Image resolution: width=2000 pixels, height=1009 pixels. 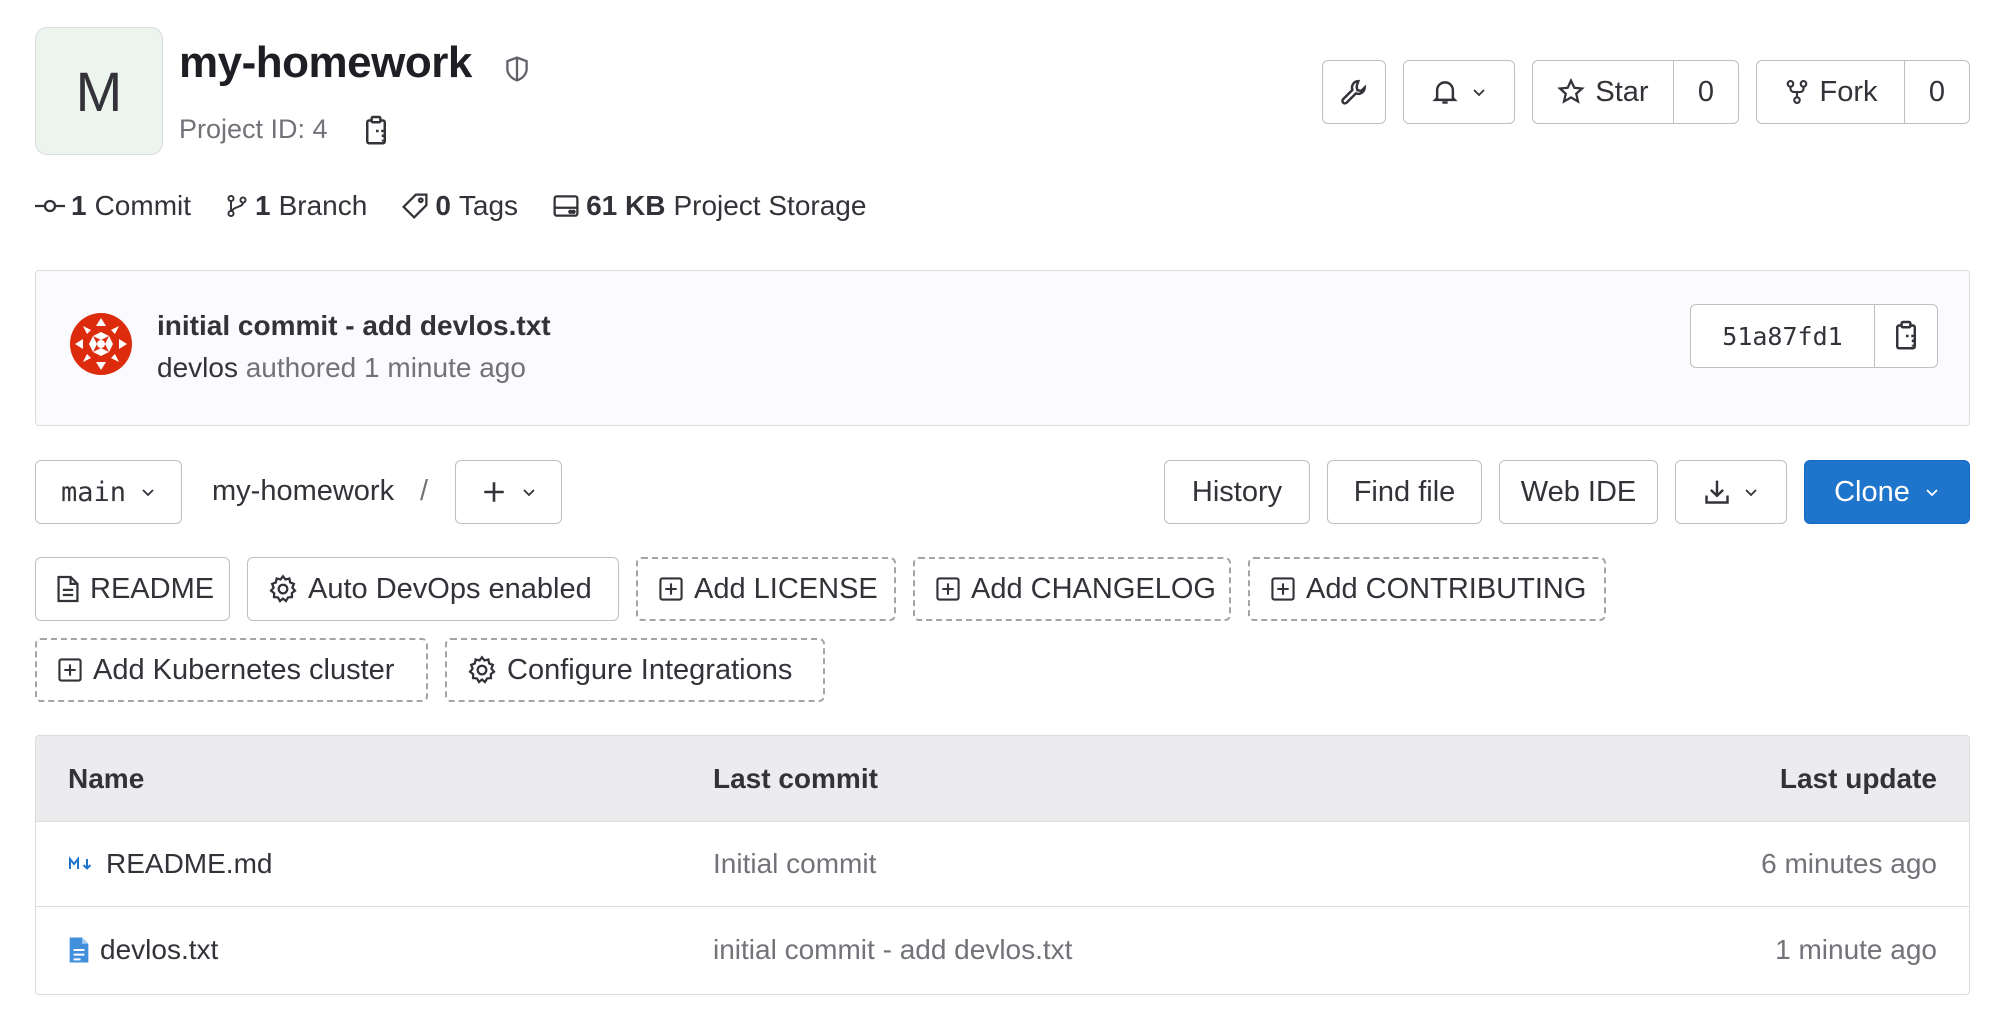 I want to click on download-button, so click(x=1731, y=492).